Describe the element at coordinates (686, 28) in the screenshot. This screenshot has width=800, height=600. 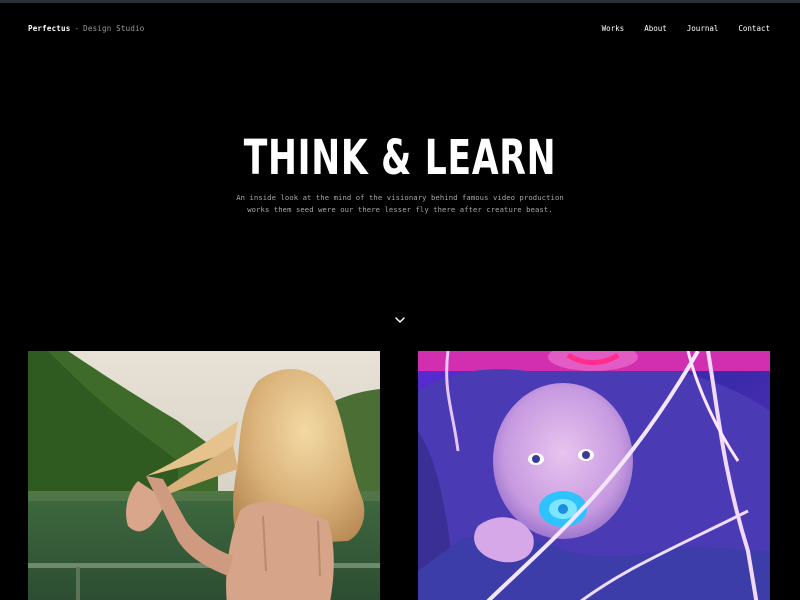
I see `main-nav: Works About Journal Contact` at that location.